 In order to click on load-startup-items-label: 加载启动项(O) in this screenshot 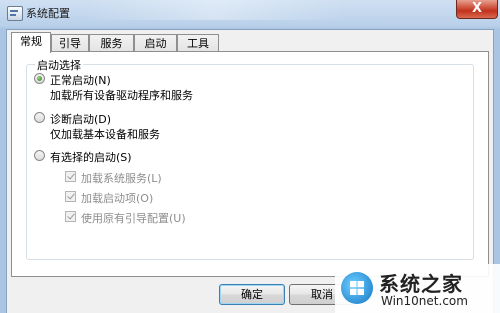, I will do `click(117, 198)`.